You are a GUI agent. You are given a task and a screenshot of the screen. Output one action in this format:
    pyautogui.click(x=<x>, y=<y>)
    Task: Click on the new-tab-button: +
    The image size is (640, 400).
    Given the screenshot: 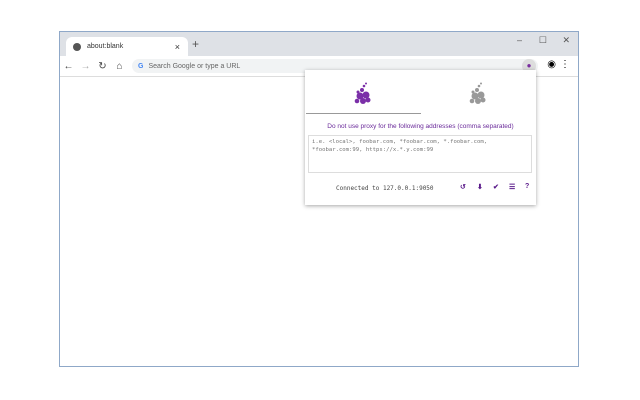 What is the action you would take?
    pyautogui.click(x=195, y=44)
    